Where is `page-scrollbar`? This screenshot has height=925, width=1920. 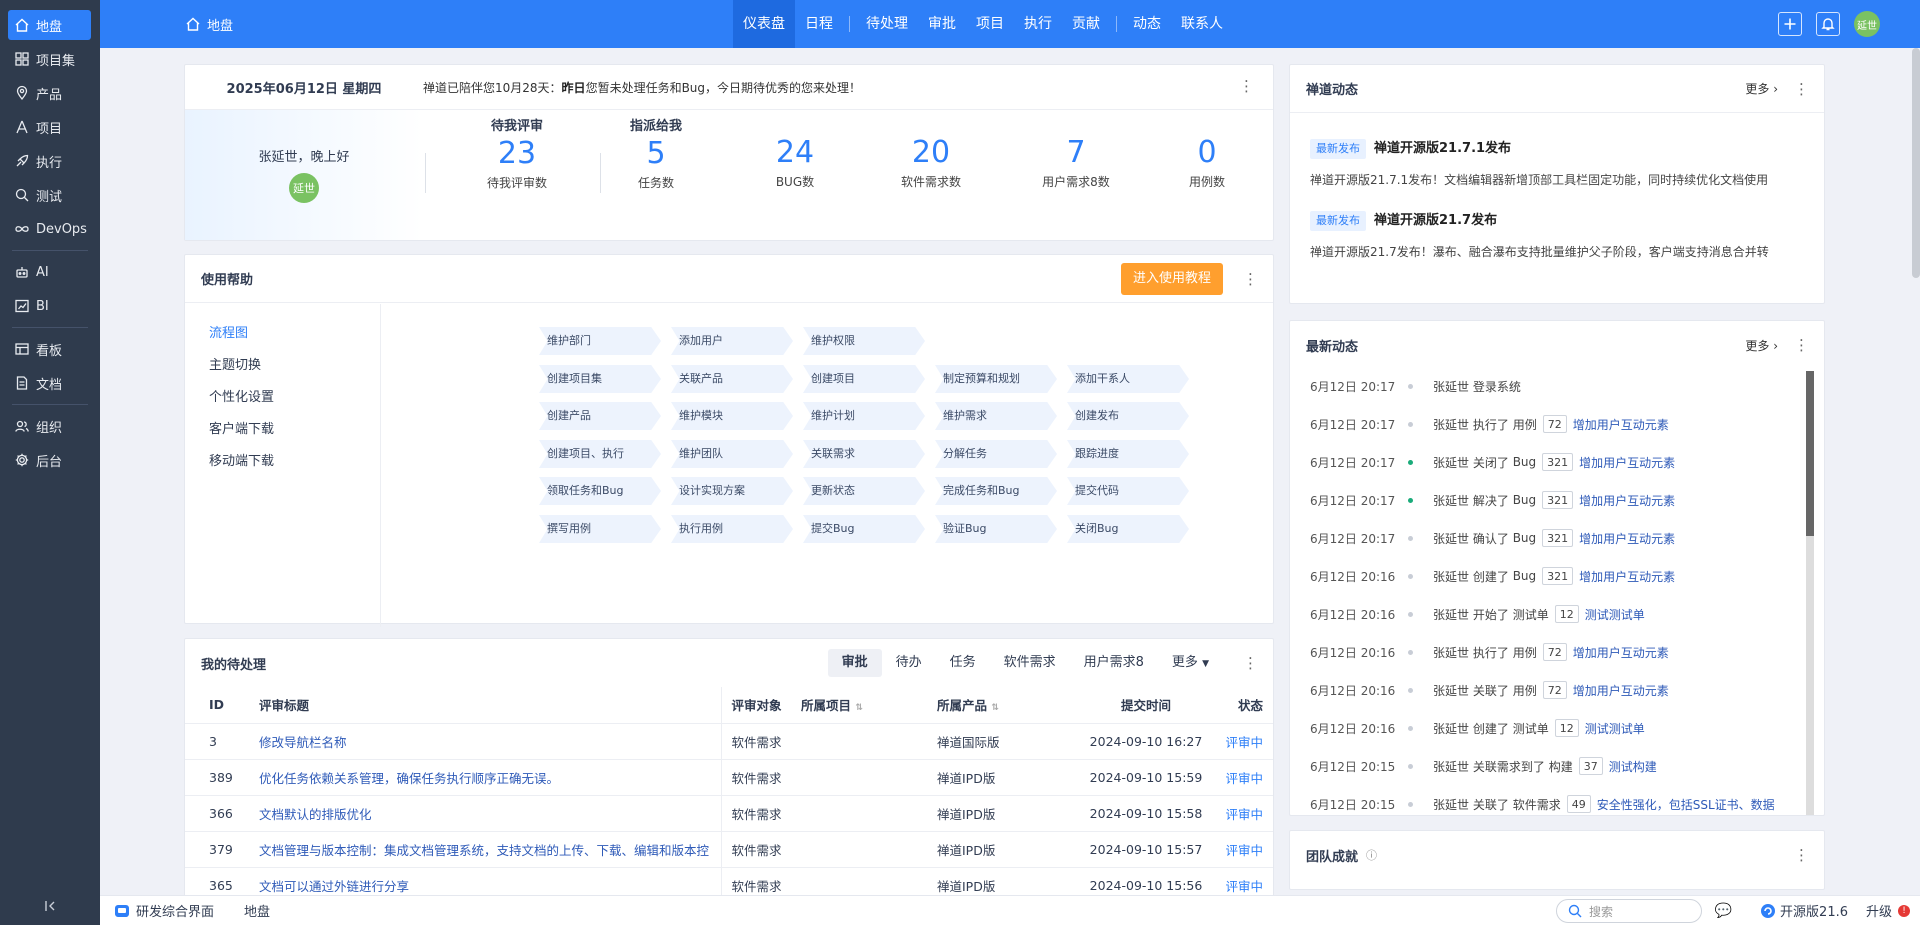
page-scrollbar is located at coordinates (1916, 163).